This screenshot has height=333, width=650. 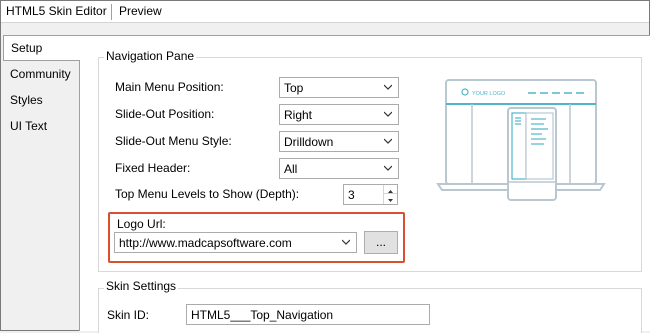 What do you see at coordinates (325, 12) in the screenshot?
I see `title-bar: HTML5 Skin Editor Preview` at bounding box center [325, 12].